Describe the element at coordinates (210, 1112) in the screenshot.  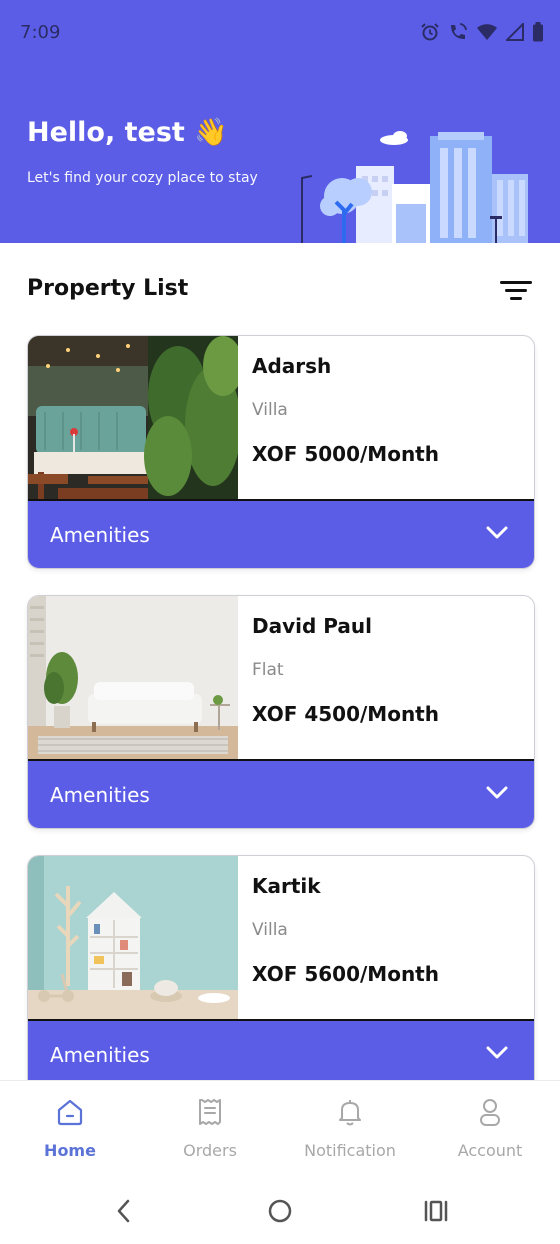
I see `receipt-icon` at that location.